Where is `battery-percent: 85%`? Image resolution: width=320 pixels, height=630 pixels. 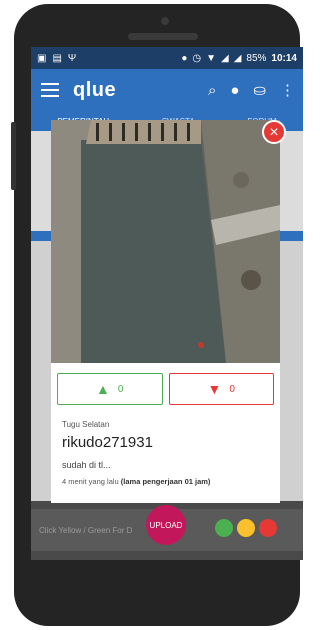
battery-percent: 85% is located at coordinates (256, 58).